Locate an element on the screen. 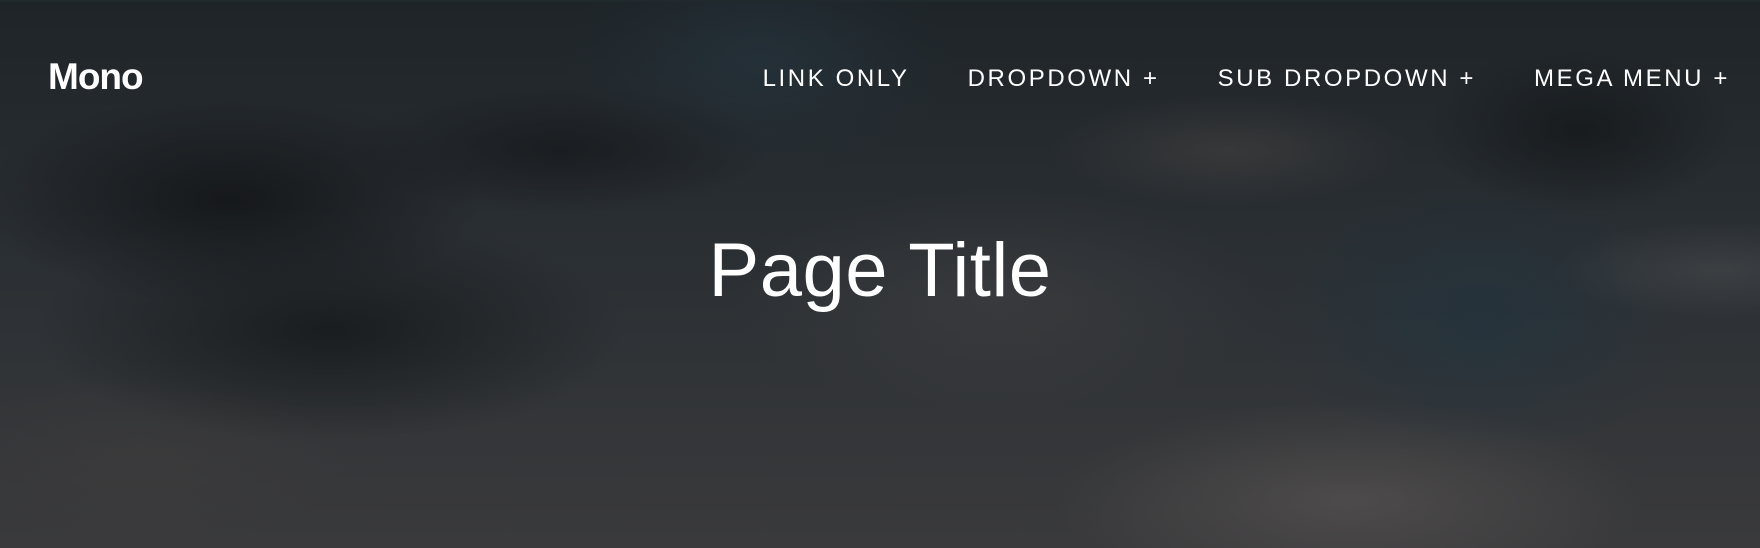 The width and height of the screenshot is (1760, 548). nav-sub-dropdown: SUB DROPDOWN + is located at coordinates (1347, 79).